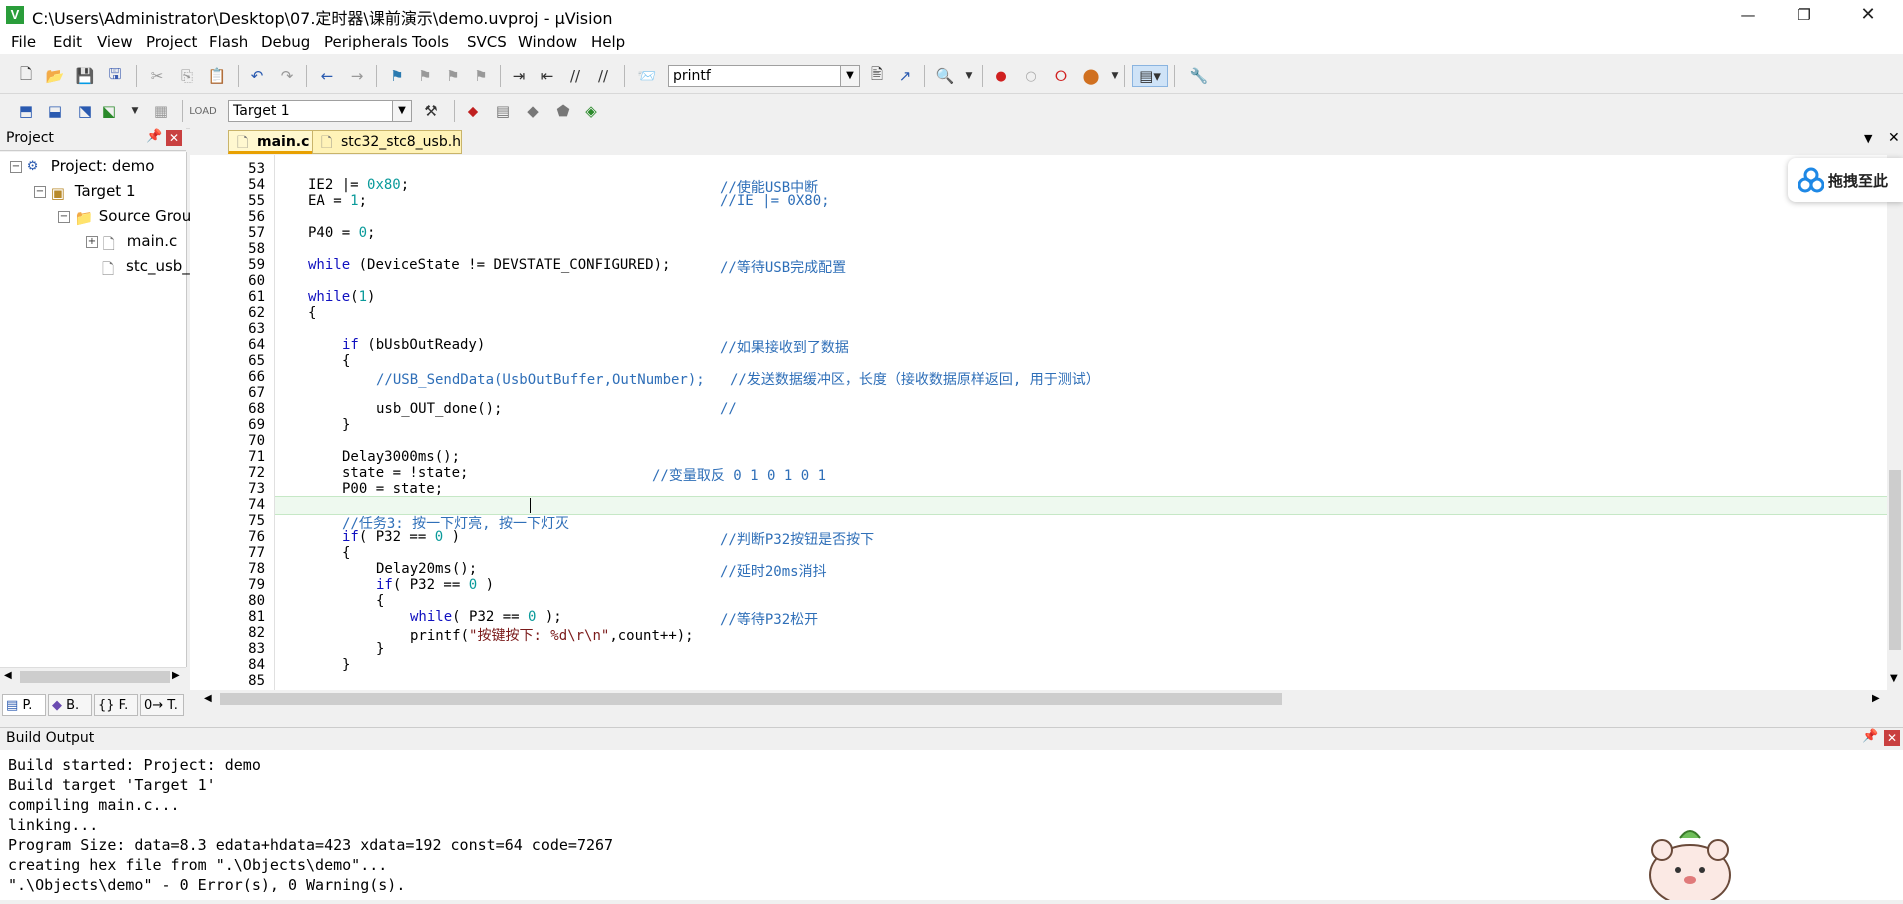 This screenshot has height=904, width=1903. I want to click on download-icon: LOAD, so click(202, 111).